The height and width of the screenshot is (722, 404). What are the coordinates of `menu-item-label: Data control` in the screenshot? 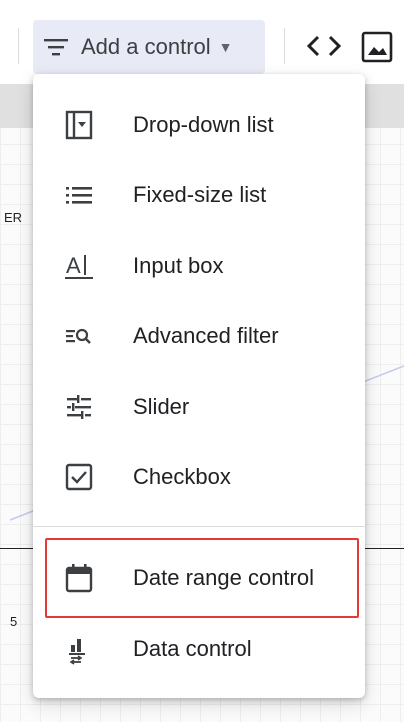 It's located at (192, 648).